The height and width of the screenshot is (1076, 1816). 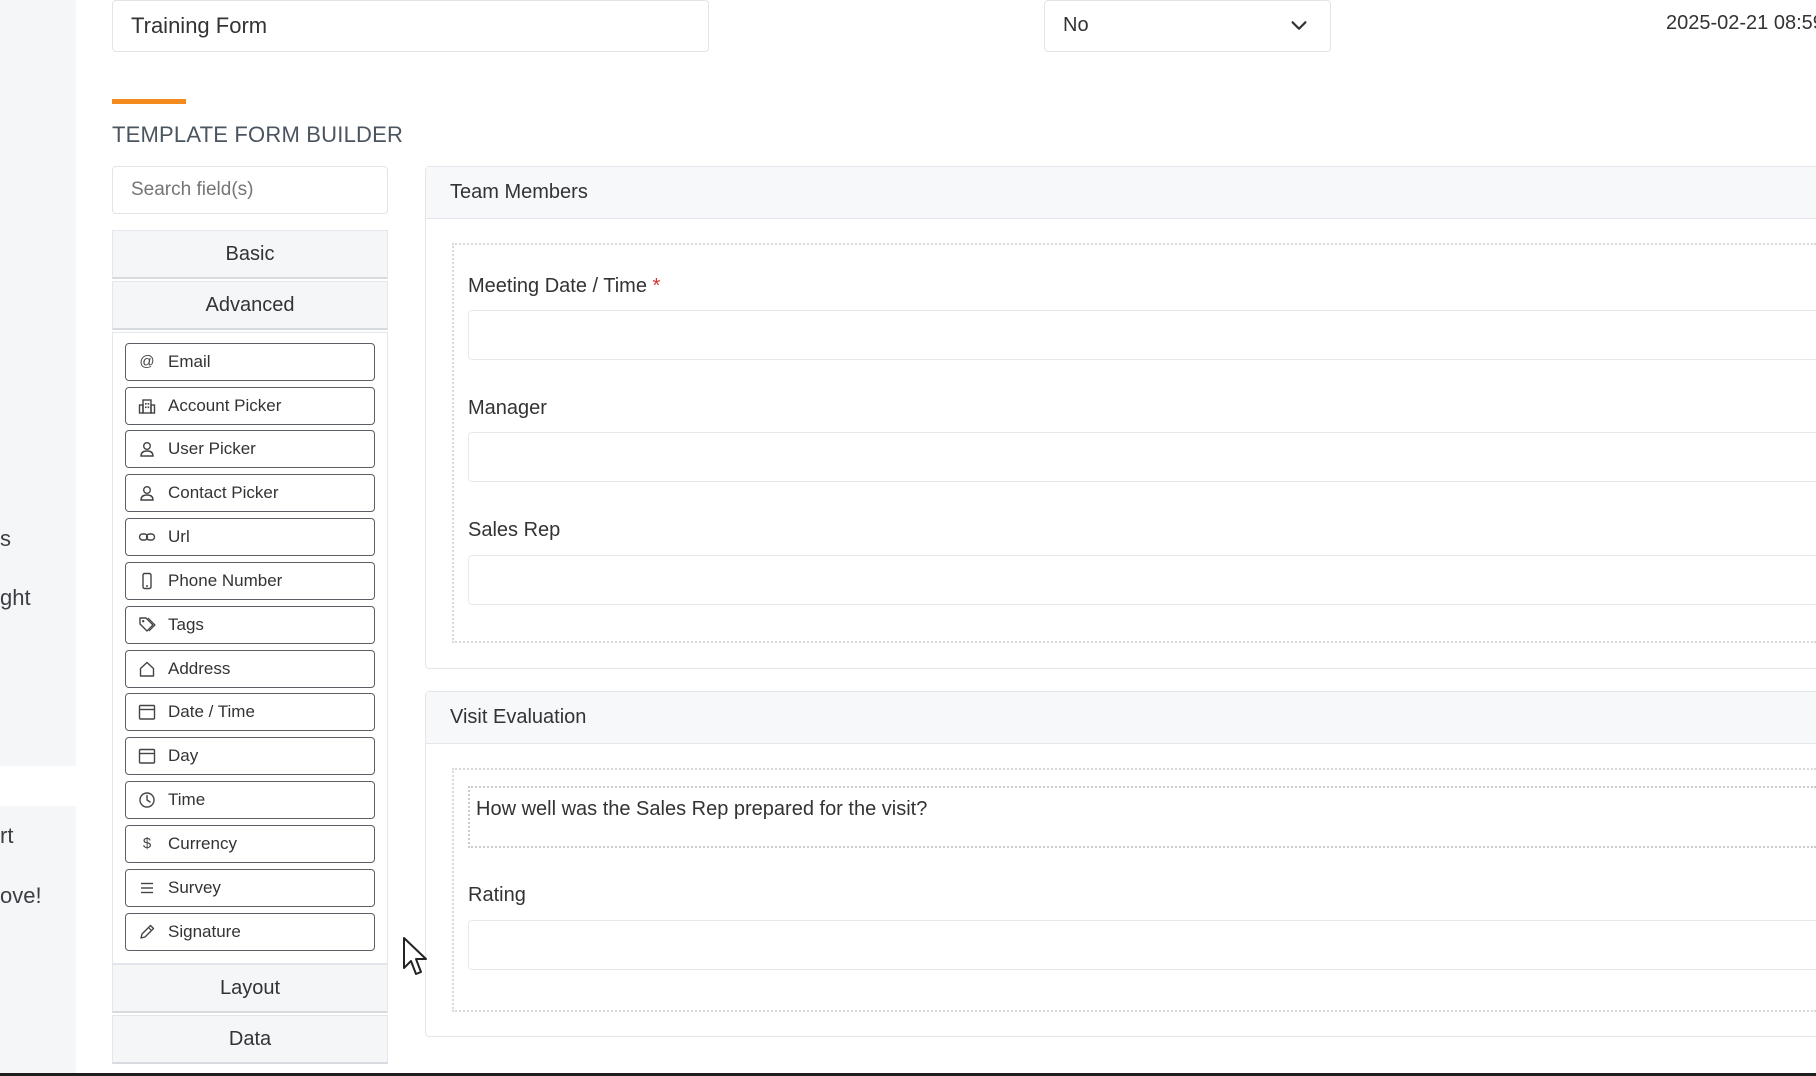 What do you see at coordinates (147, 406) in the screenshot?
I see `building-icon` at bounding box center [147, 406].